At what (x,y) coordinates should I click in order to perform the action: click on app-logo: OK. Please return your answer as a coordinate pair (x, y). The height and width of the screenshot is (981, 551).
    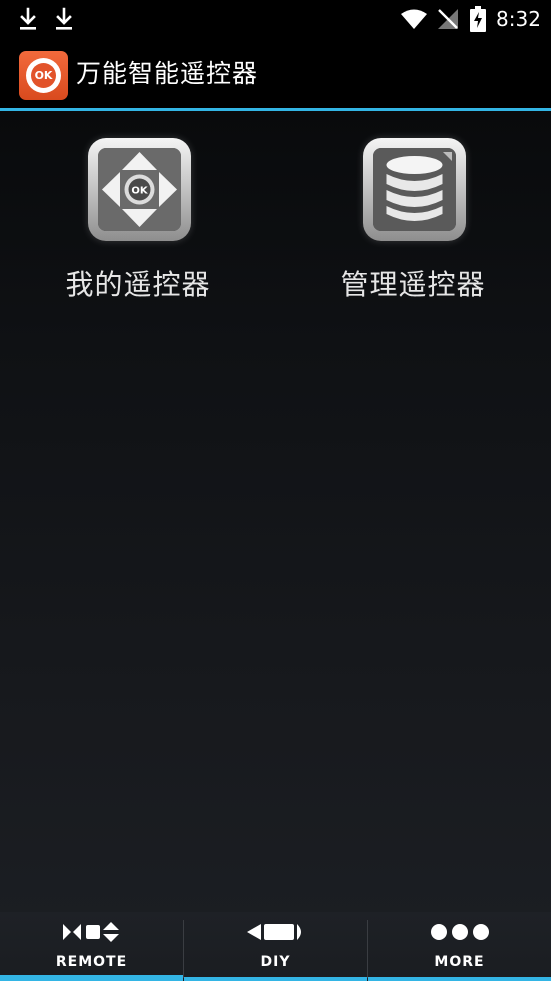
    Looking at the image, I should click on (43, 75).